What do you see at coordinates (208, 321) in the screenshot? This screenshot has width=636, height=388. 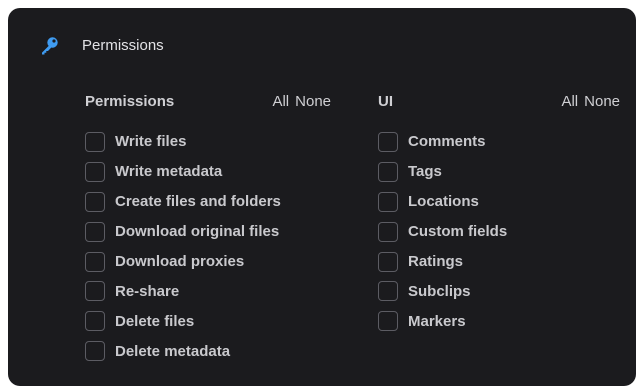 I see `permission-delete-files: Delete files` at bounding box center [208, 321].